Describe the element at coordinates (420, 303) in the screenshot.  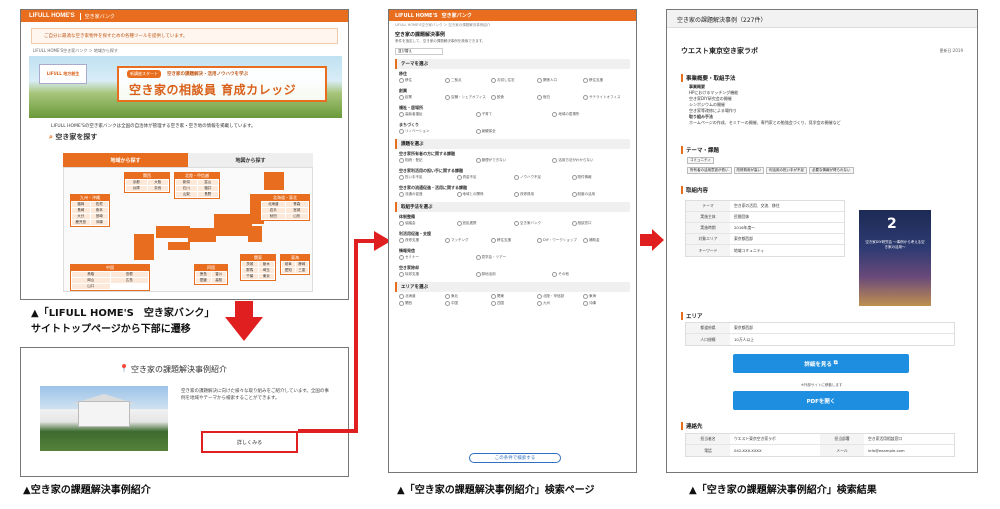
I see `filter-checkbox: 関西` at that location.